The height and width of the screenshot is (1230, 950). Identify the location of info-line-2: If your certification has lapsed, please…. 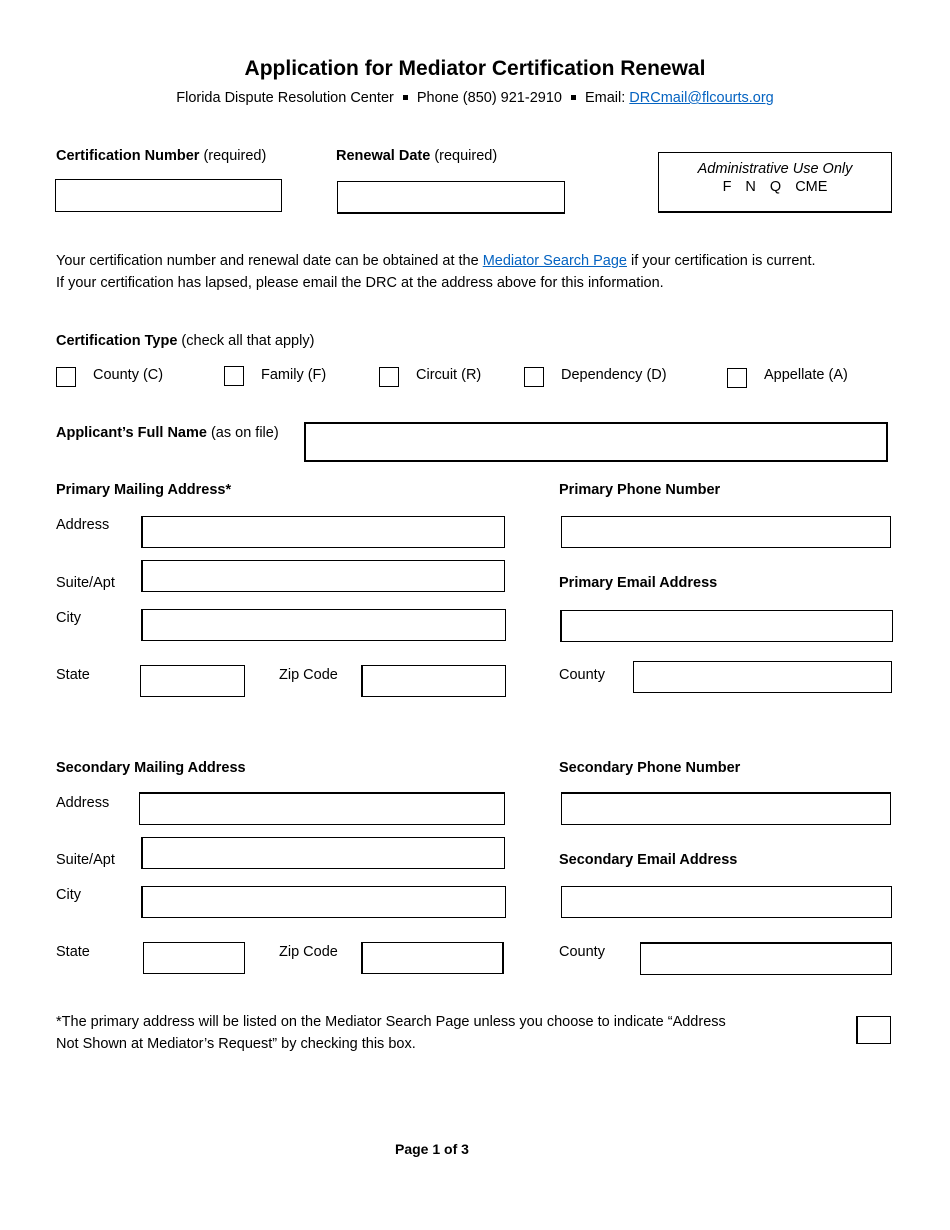
(360, 283).